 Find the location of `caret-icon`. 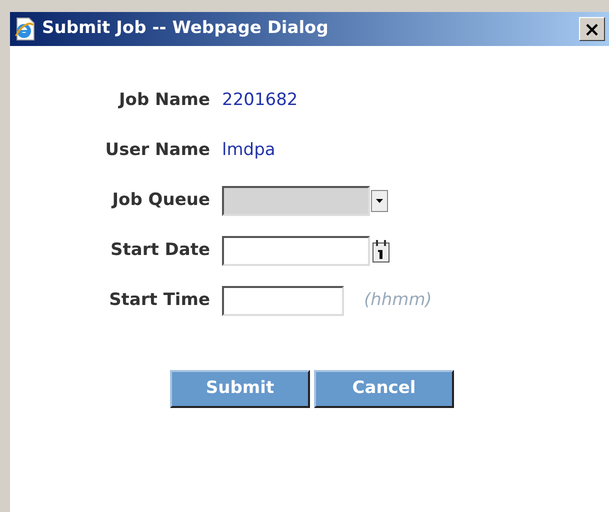

caret-icon is located at coordinates (379, 201).